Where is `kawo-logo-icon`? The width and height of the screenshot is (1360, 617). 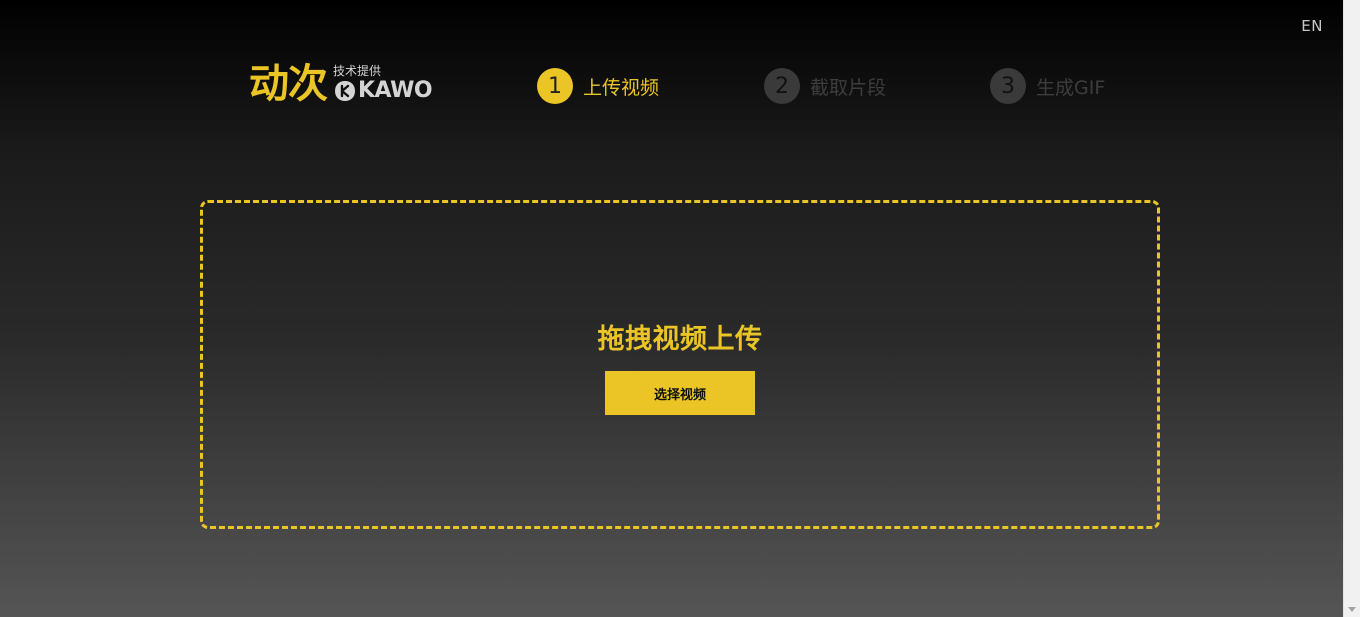 kawo-logo-icon is located at coordinates (345, 91).